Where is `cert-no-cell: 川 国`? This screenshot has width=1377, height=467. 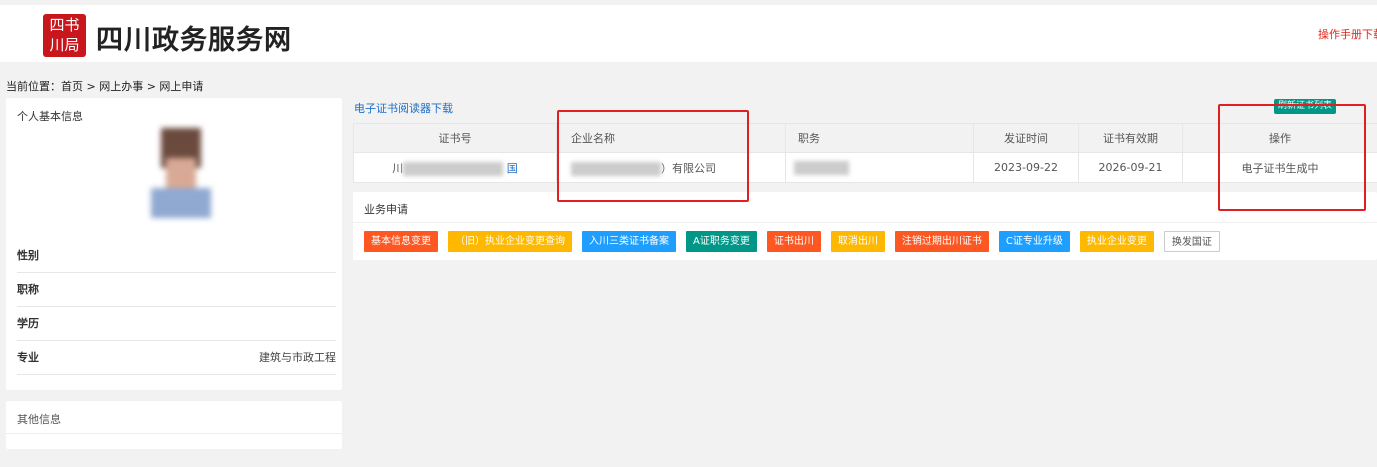
cert-no-cell: 川 国 is located at coordinates (455, 167).